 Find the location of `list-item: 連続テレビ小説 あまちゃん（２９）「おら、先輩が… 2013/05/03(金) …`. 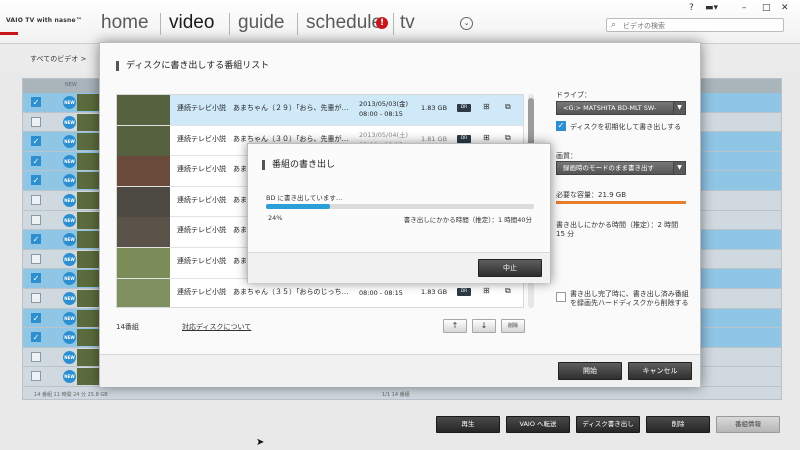

list-item: 連続テレビ小説 あまちゃん（２９）「おら、先輩が… 2013/05/03(金) … is located at coordinates (320, 110).